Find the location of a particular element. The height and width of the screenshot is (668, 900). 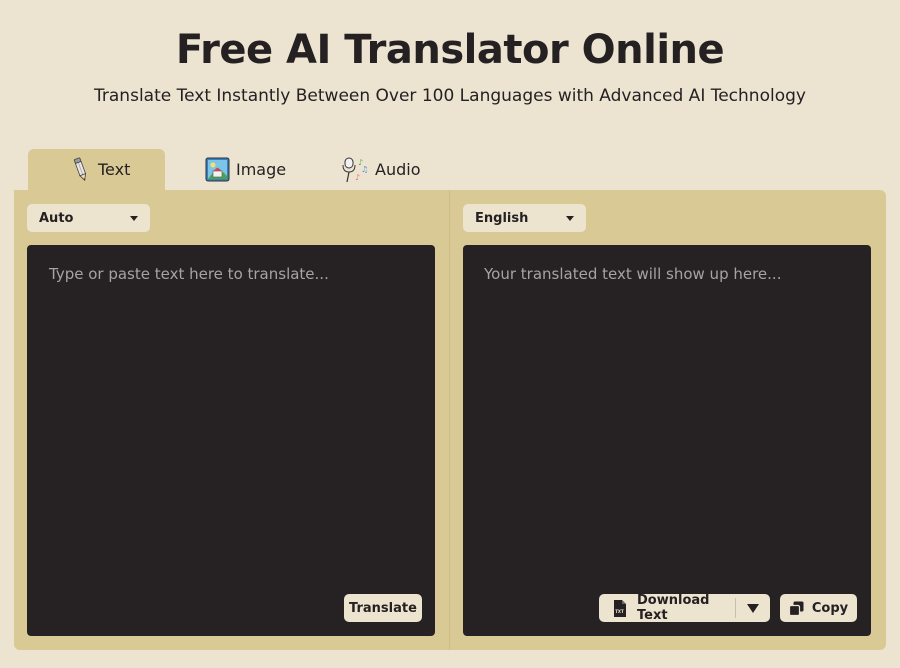

tab-image: Image is located at coordinates (240, 169).